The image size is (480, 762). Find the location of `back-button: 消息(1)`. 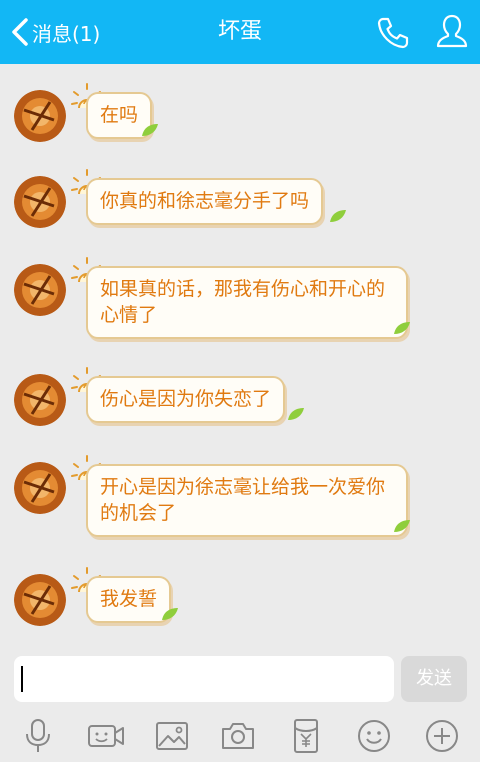

back-button: 消息(1) is located at coordinates (55, 32).